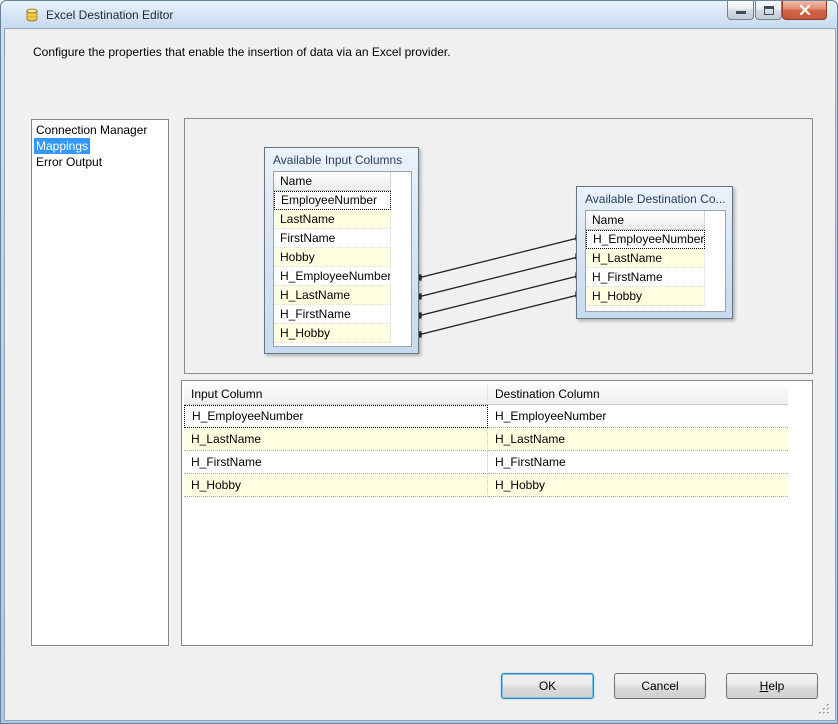  What do you see at coordinates (101, 162) in the screenshot?
I see `sidebar-item-error-output: Error Output` at bounding box center [101, 162].